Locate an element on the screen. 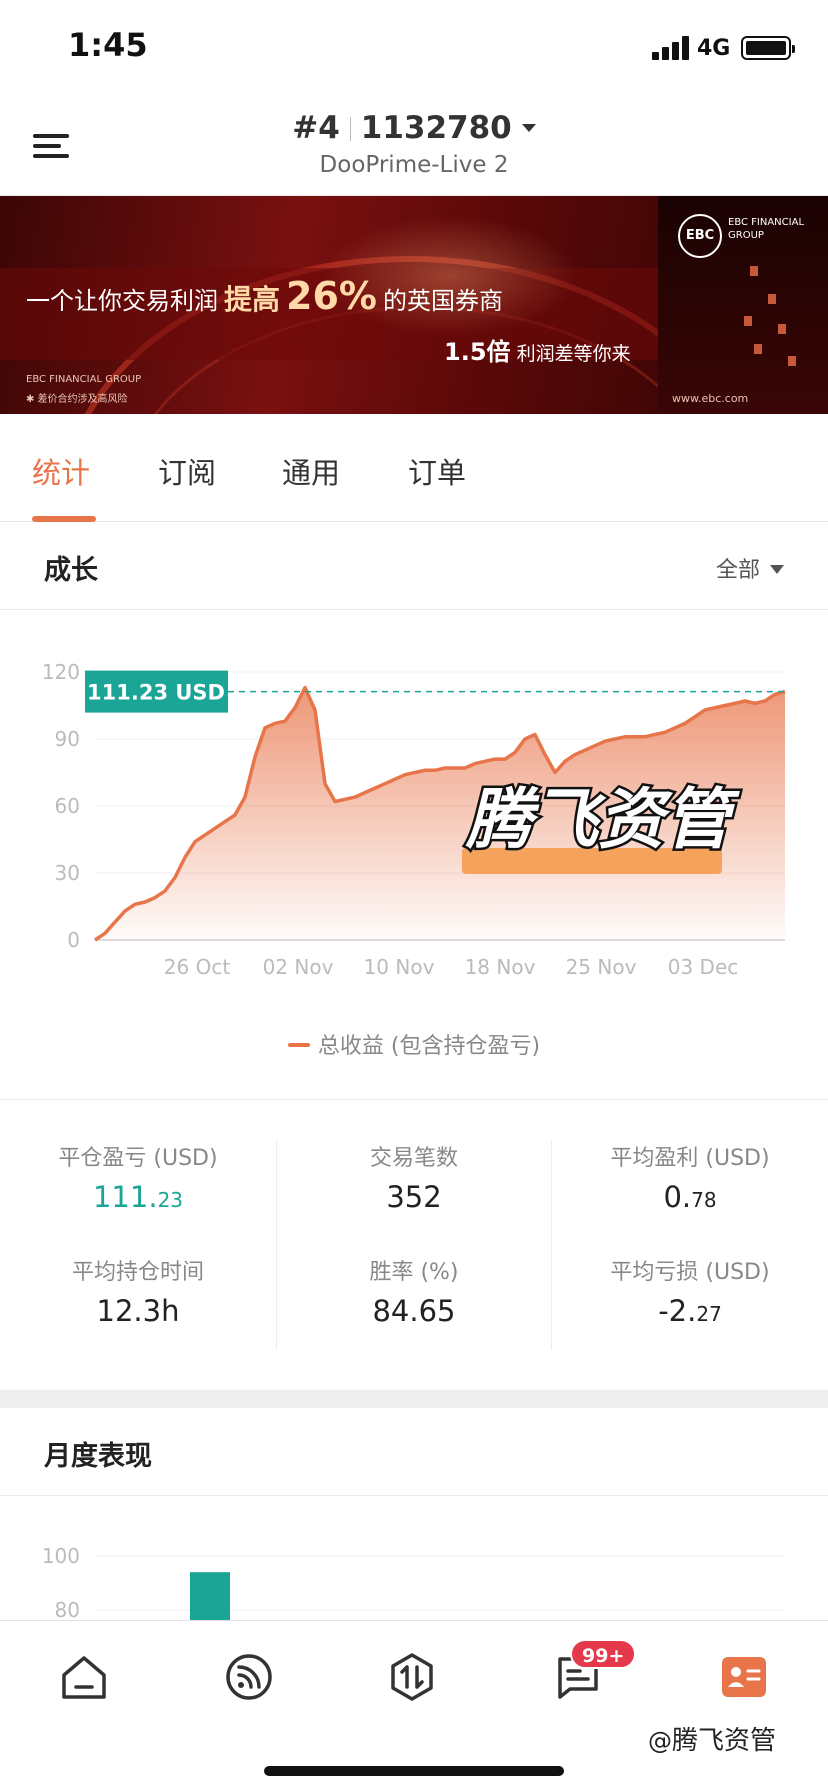 This screenshot has height=1792, width=828. banner-headline-pct: 26% is located at coordinates (331, 296).